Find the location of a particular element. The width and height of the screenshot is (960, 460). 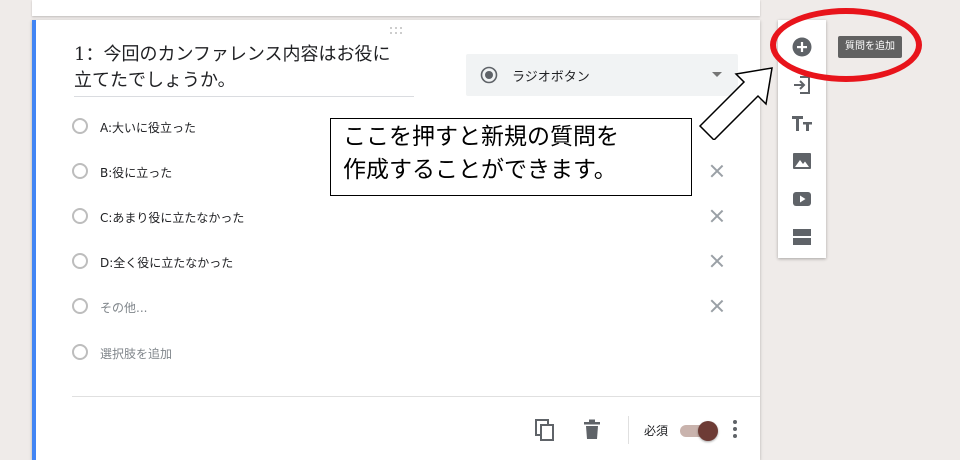

duplicate-icon is located at coordinates (545, 430).